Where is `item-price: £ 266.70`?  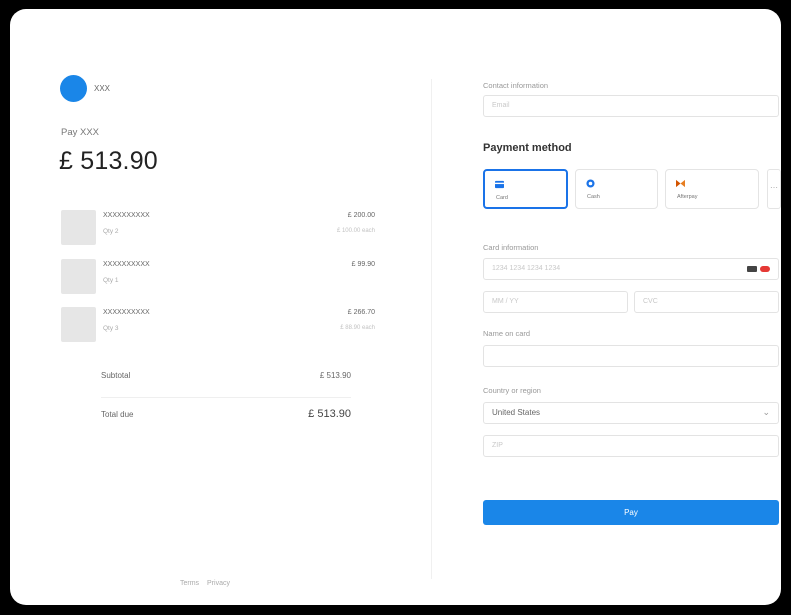 item-price: £ 266.70 is located at coordinates (361, 312).